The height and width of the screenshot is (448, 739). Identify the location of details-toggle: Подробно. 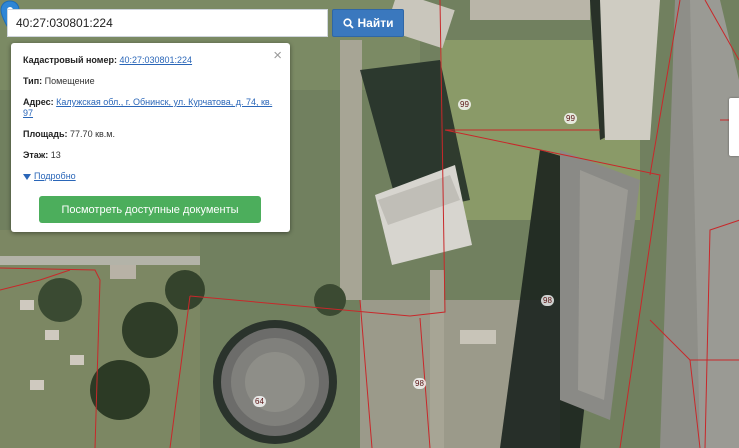
(49, 176).